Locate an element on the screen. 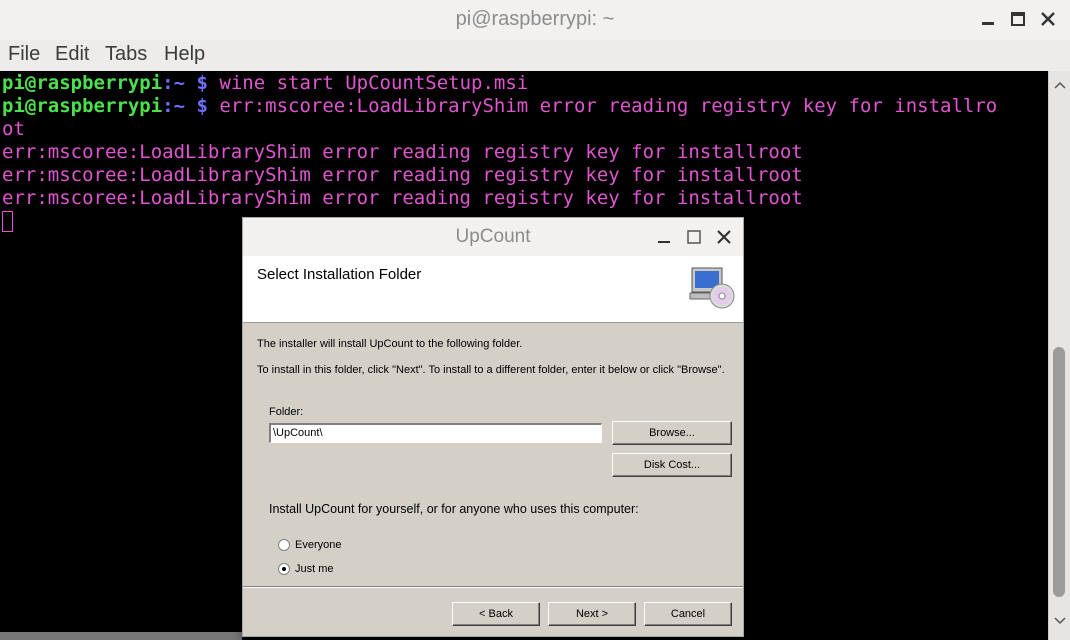  scroll-down-icon is located at coordinates (1060, 620).